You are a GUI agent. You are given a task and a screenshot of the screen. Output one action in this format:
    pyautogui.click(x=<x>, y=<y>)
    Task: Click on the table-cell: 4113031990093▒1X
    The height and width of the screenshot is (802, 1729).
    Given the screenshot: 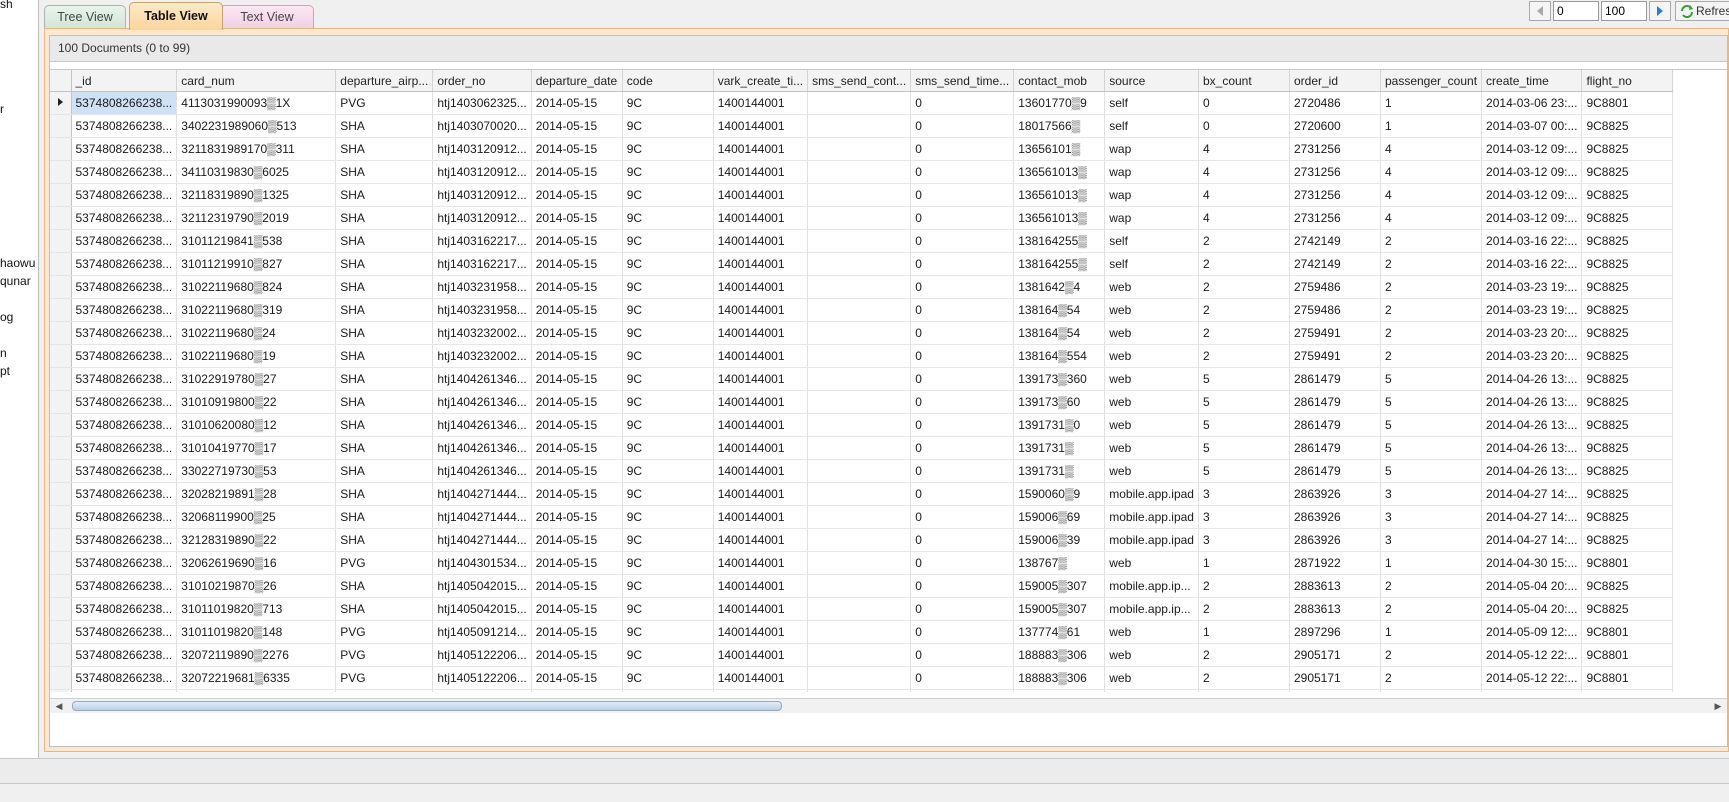 What is the action you would take?
    pyautogui.click(x=256, y=103)
    